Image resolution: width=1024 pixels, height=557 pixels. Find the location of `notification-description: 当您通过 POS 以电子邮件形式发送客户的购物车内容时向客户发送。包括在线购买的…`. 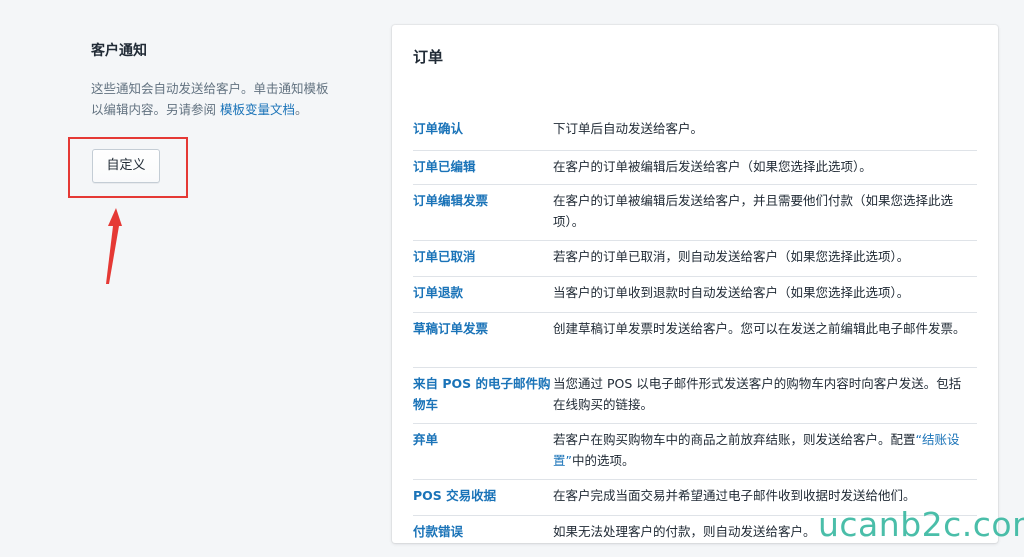

notification-description: 当您通过 POS 以电子邮件形式发送客户的购物车内容时向客户发送。包括在线购买的… is located at coordinates (757, 394).